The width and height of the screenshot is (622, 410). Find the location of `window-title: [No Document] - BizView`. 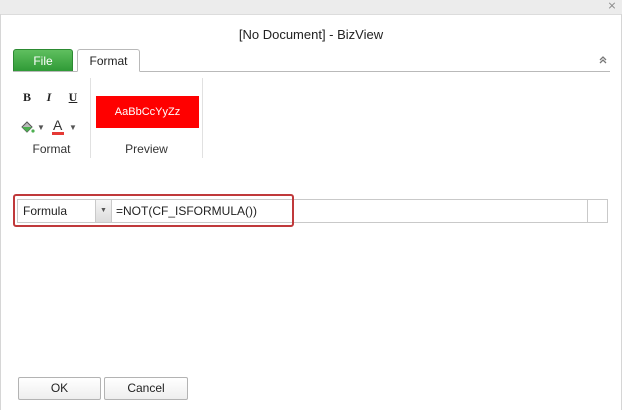

window-title: [No Document] - BizView is located at coordinates (311, 34).